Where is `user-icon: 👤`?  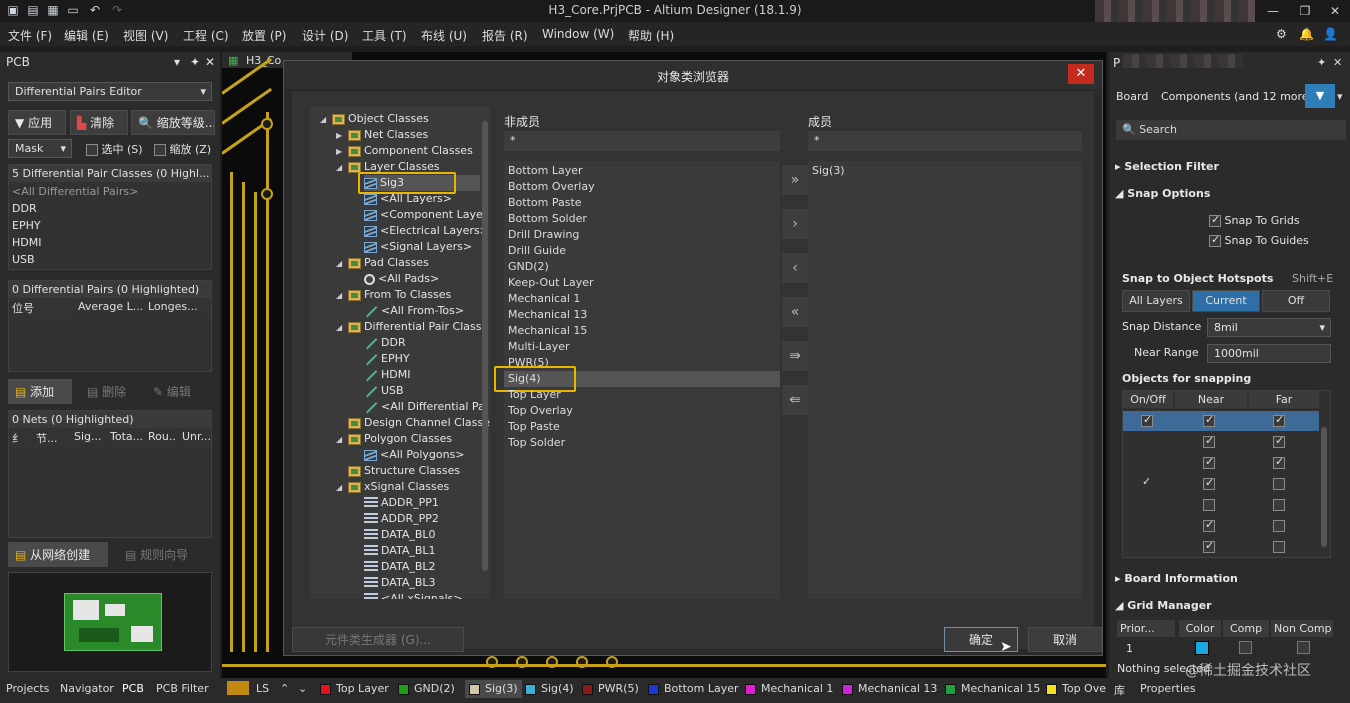 user-icon: 👤 is located at coordinates (1330, 34).